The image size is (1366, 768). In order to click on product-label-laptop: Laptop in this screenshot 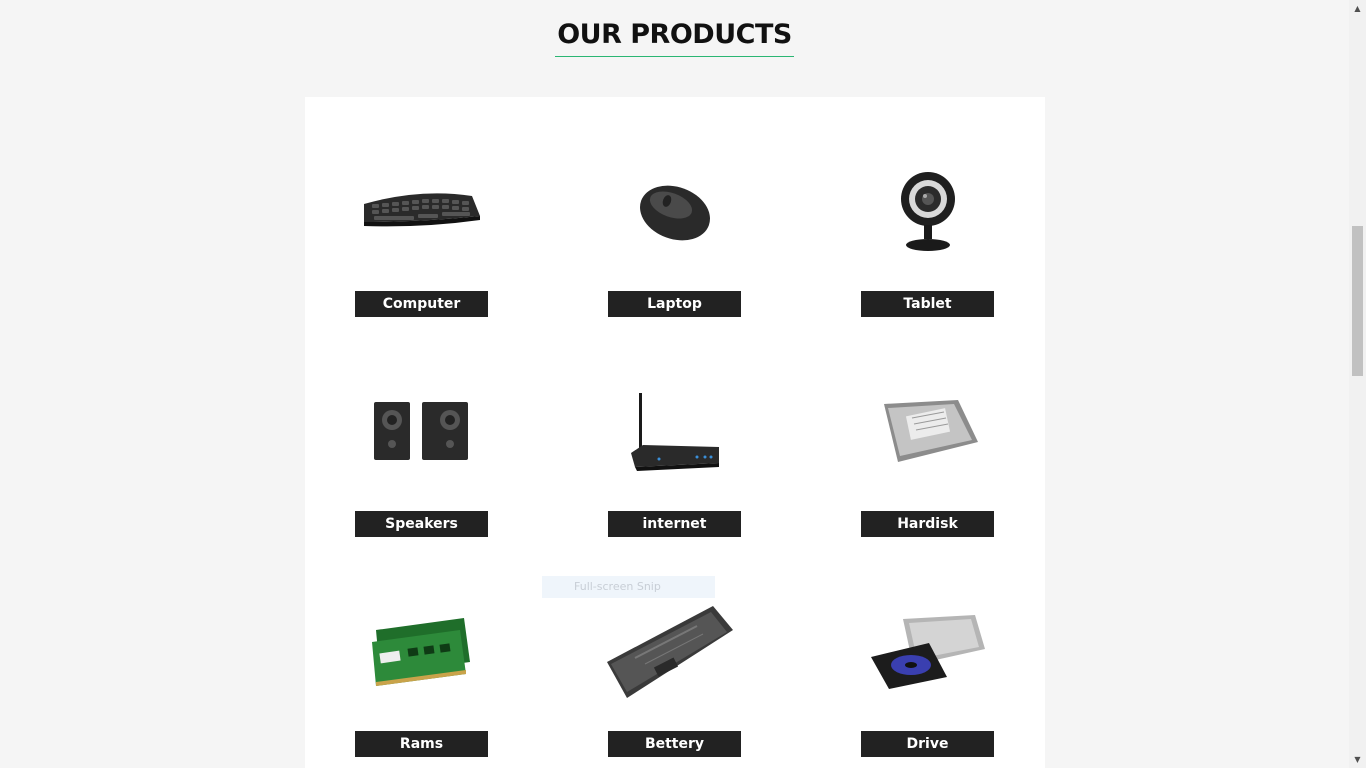, I will do `click(674, 304)`.